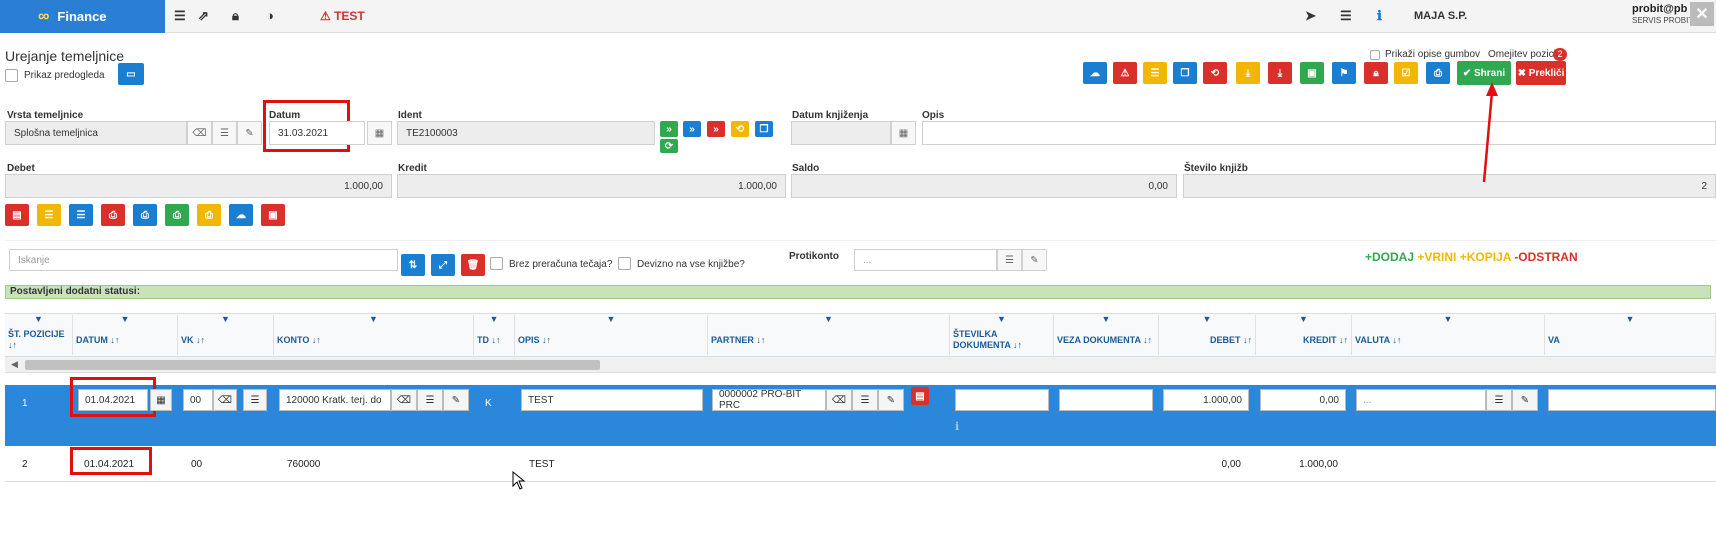 This screenshot has height=545, width=1716. Describe the element at coordinates (1702, 14) in the screenshot. I see `close-button: ✕` at that location.